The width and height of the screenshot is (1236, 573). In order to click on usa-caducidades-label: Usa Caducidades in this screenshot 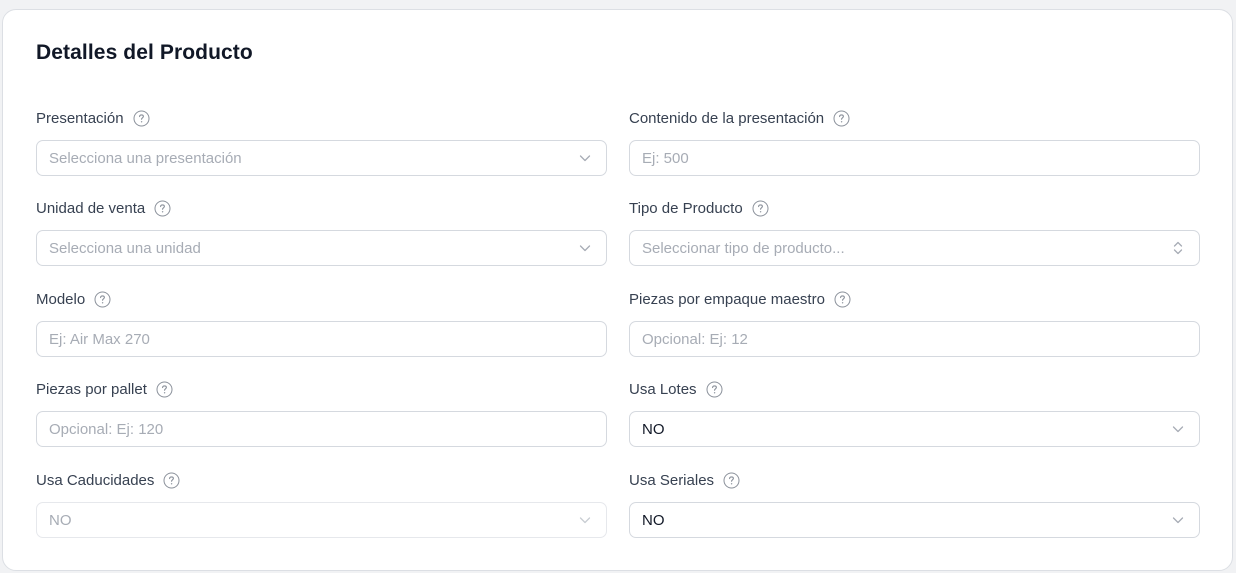, I will do `click(95, 480)`.